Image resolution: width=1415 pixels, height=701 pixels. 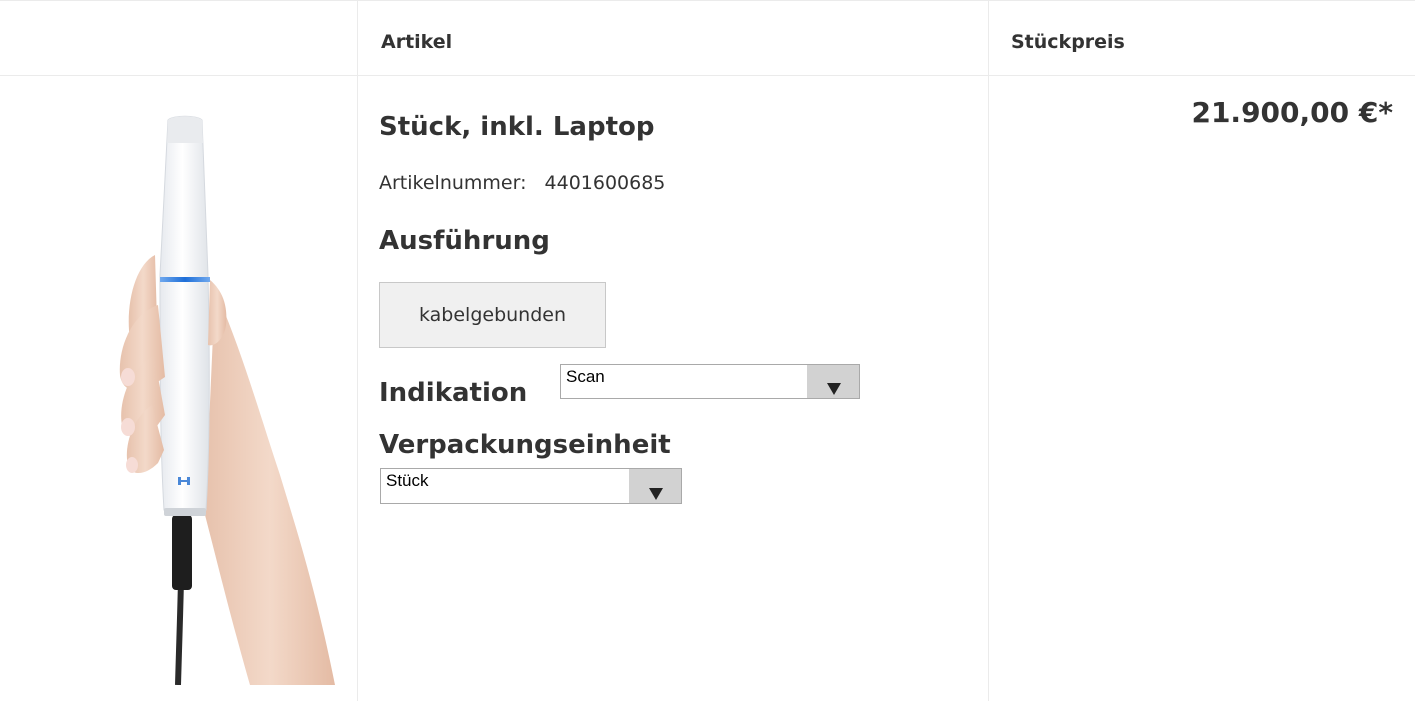 I want to click on execution-label: Ausführung, so click(x=464, y=241).